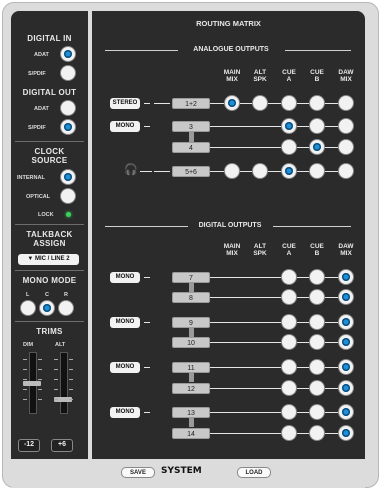 The image size is (383, 492). Describe the element at coordinates (41, 109) in the screenshot. I see `digital-out-adat-label: ADAT` at that location.